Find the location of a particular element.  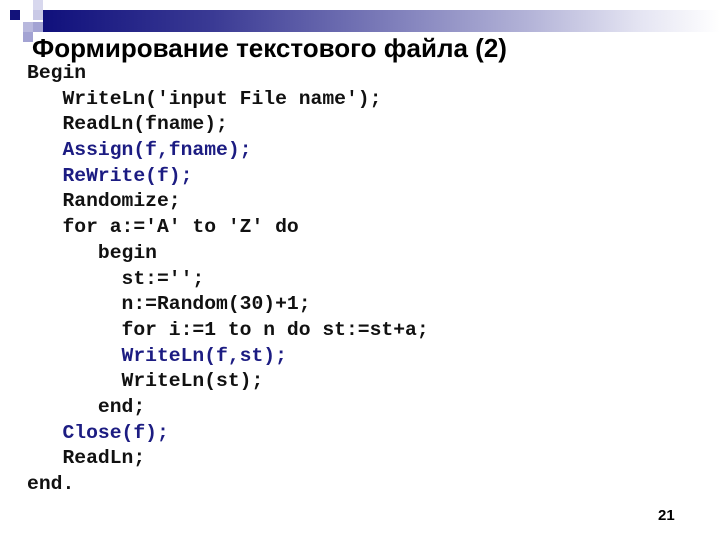

code-line: Randomize; is located at coordinates (104, 201).